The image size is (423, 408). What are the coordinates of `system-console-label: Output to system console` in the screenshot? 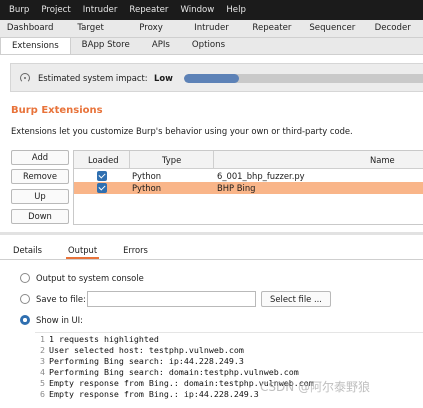 It's located at (90, 278).